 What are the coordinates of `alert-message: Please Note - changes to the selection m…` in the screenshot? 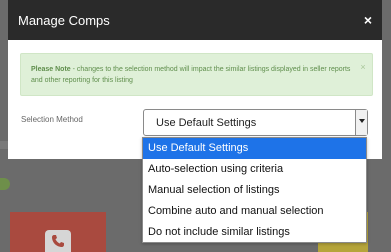 It's located at (191, 75).